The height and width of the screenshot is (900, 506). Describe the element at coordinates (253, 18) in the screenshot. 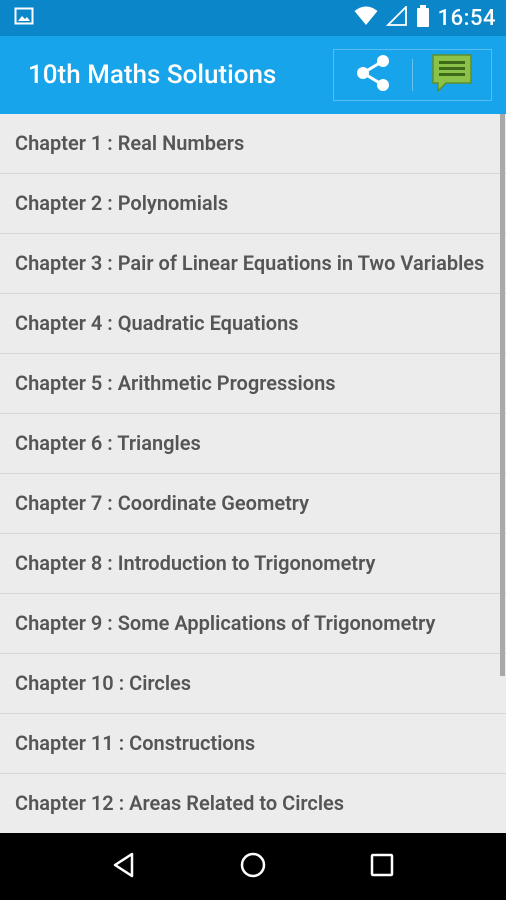

I see `status-bar: 16:54` at that location.